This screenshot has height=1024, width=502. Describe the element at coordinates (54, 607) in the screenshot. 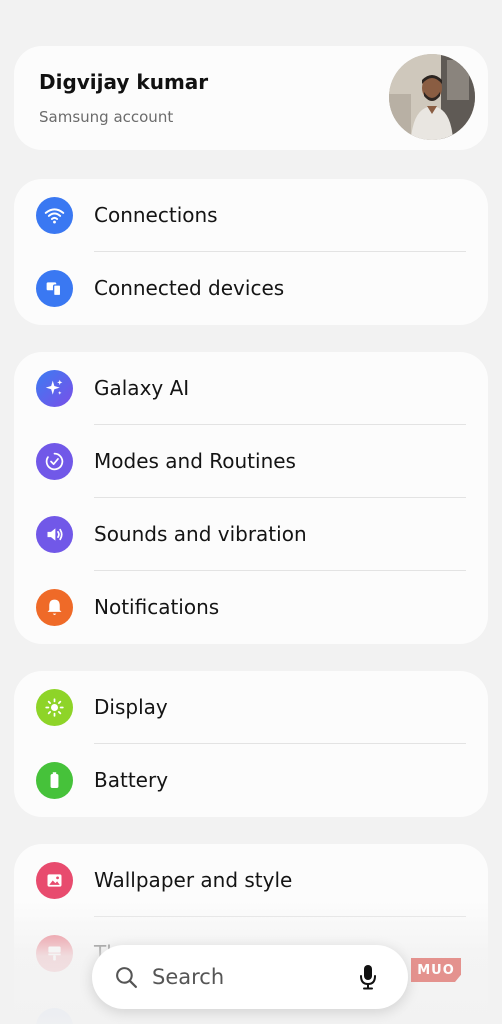

I see `bell-icon` at that location.